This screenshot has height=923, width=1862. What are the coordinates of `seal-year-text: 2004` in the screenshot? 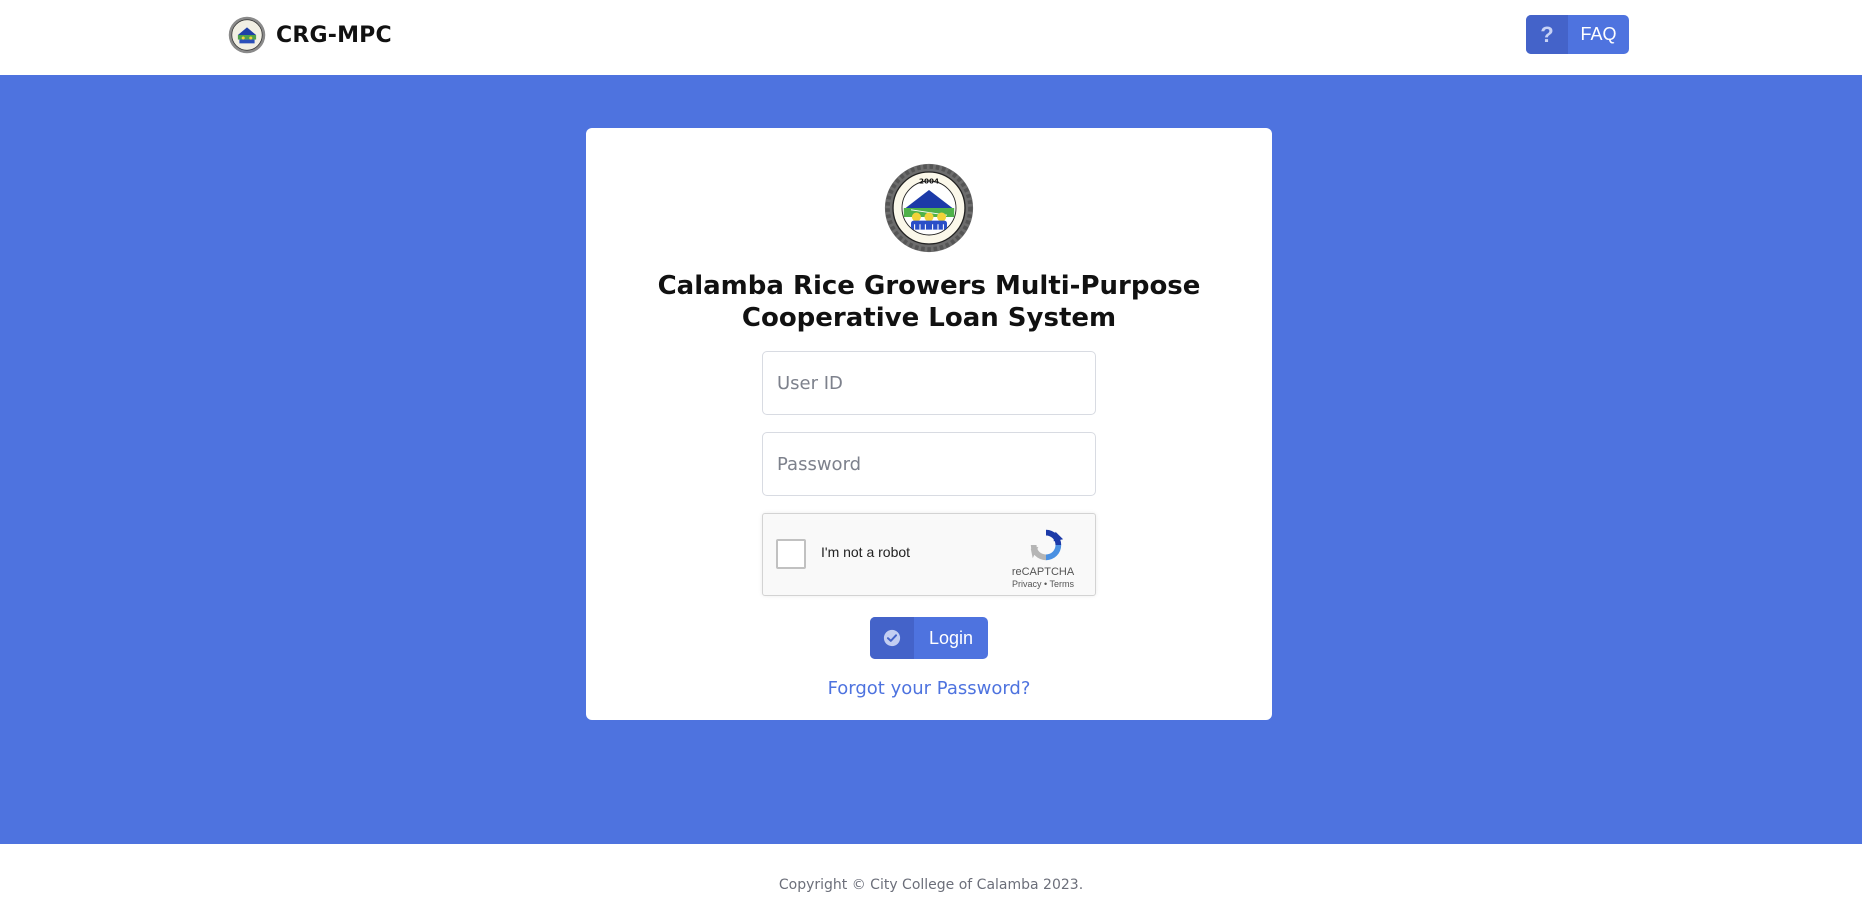 It's located at (929, 181).